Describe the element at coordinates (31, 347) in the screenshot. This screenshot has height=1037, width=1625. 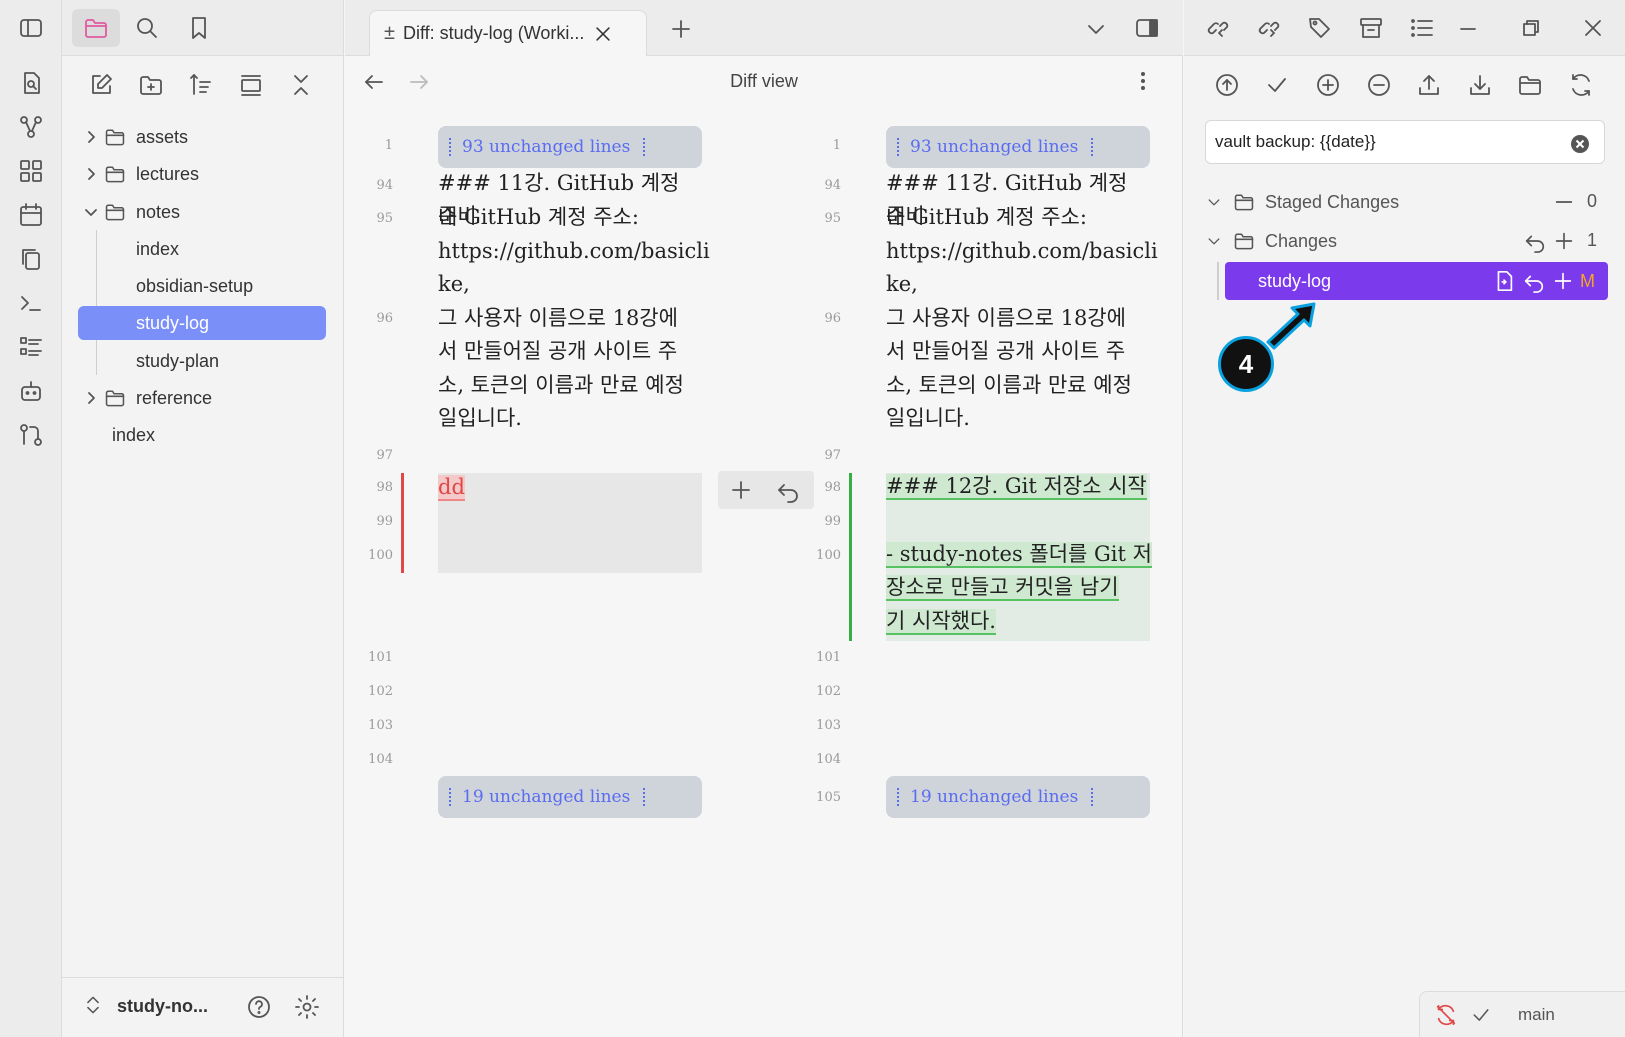
I see `list-icon` at that location.